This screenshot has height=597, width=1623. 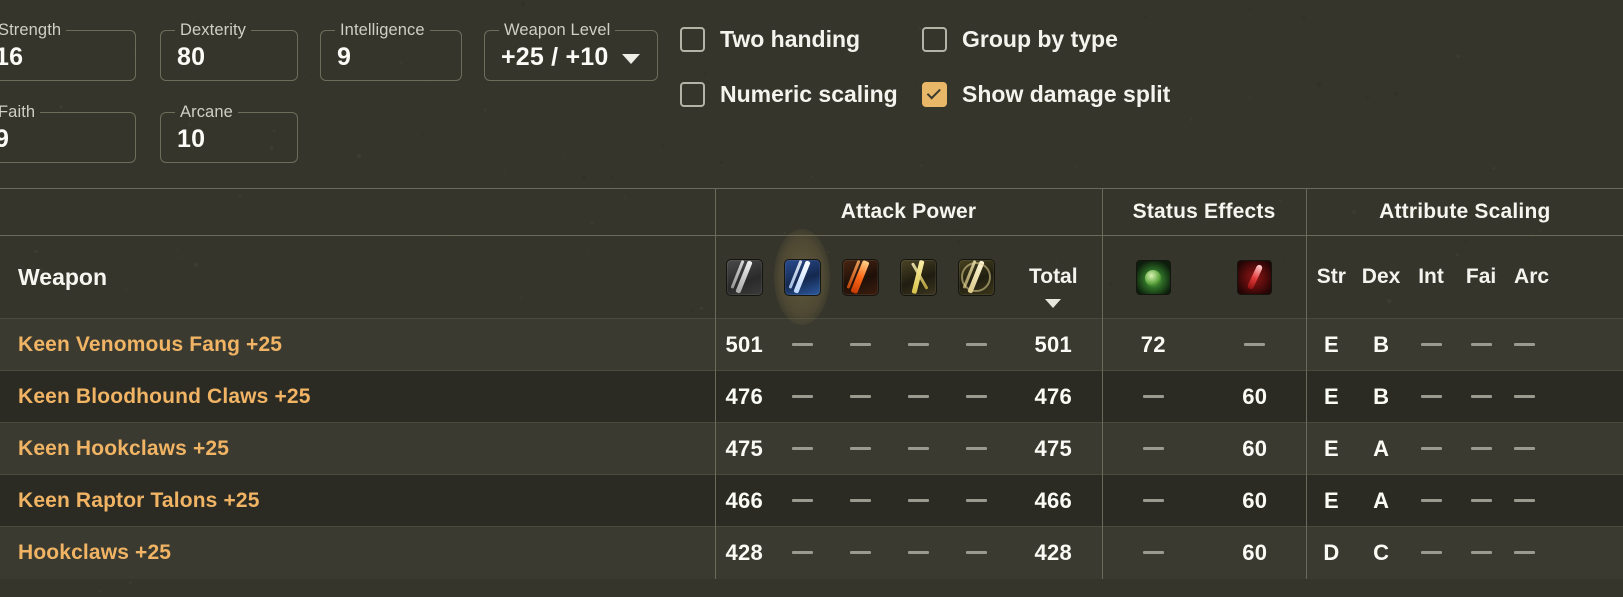 I want to click on faith-value: 9, so click(x=67, y=137).